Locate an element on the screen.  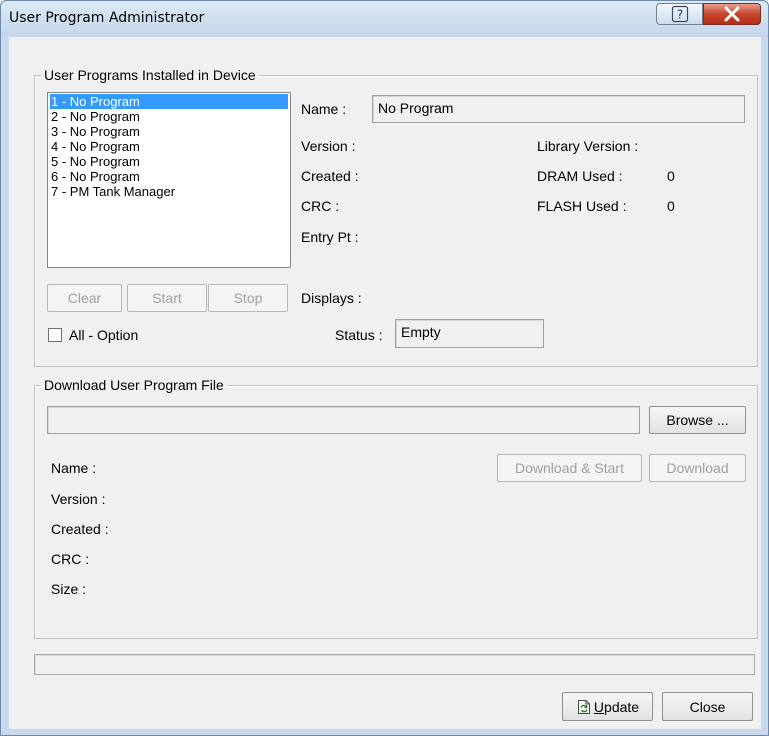
list-item: 6 - No Program is located at coordinates (169, 176).